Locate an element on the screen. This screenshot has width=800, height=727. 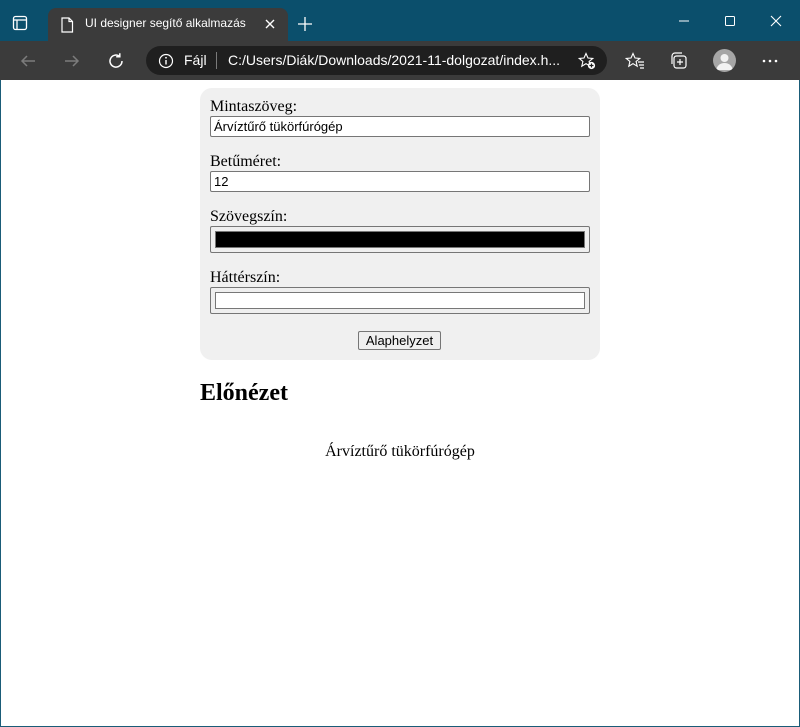
add-favorite-icon is located at coordinates (586, 61).